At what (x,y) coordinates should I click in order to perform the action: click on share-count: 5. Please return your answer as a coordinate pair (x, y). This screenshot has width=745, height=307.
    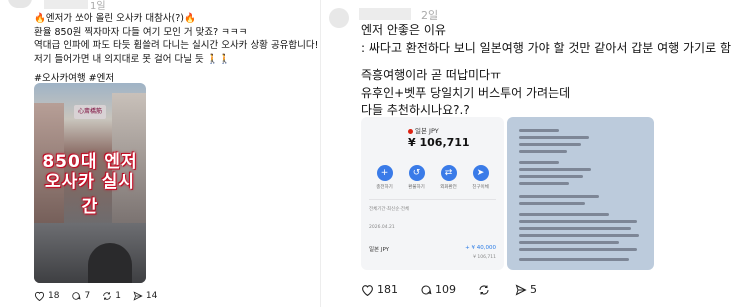
    Looking at the image, I should click on (533, 289).